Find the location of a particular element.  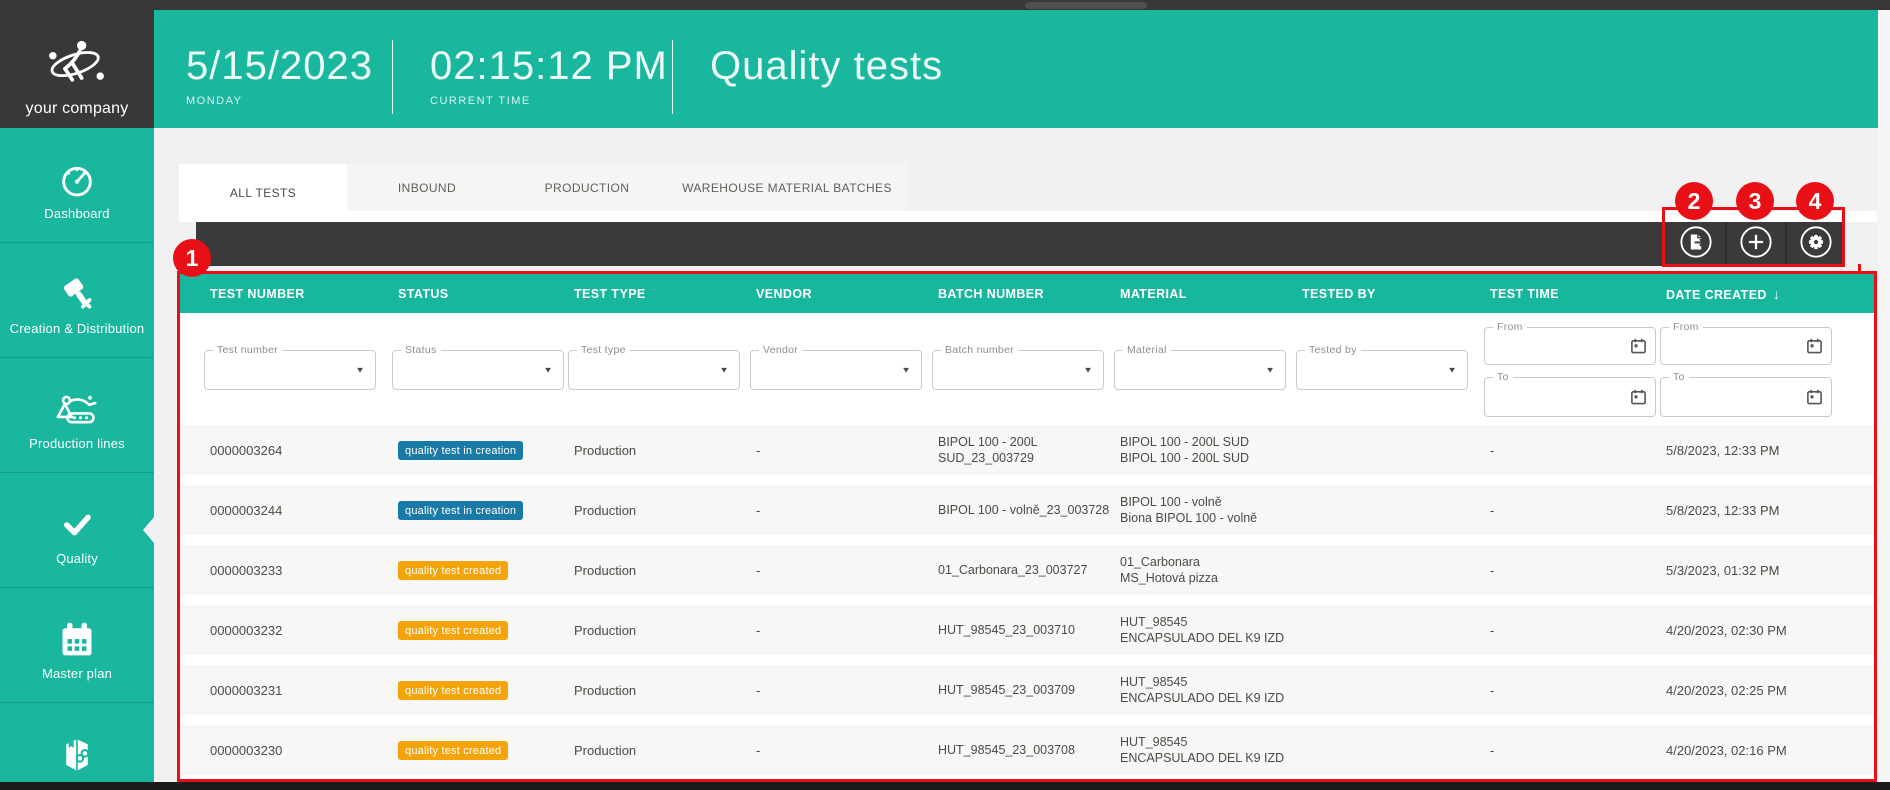

column-header-test-time: TEST TIME is located at coordinates (1578, 294).